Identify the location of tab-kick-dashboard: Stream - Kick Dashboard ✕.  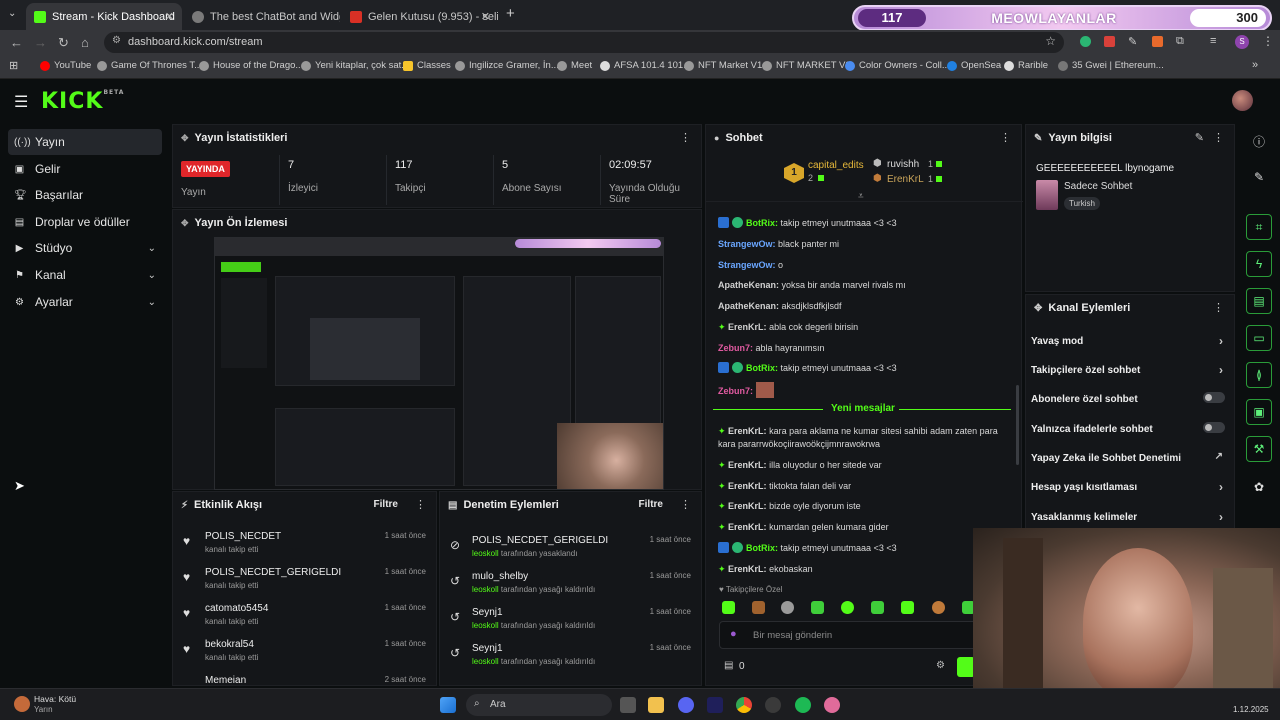
(104, 16).